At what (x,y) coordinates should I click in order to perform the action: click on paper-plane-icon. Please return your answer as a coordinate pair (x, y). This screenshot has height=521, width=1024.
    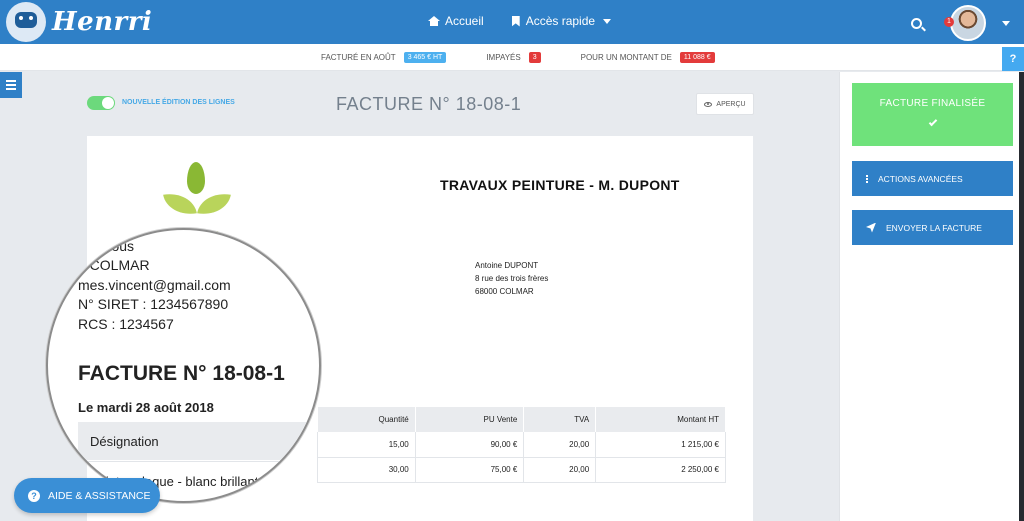
    Looking at the image, I should click on (871, 227).